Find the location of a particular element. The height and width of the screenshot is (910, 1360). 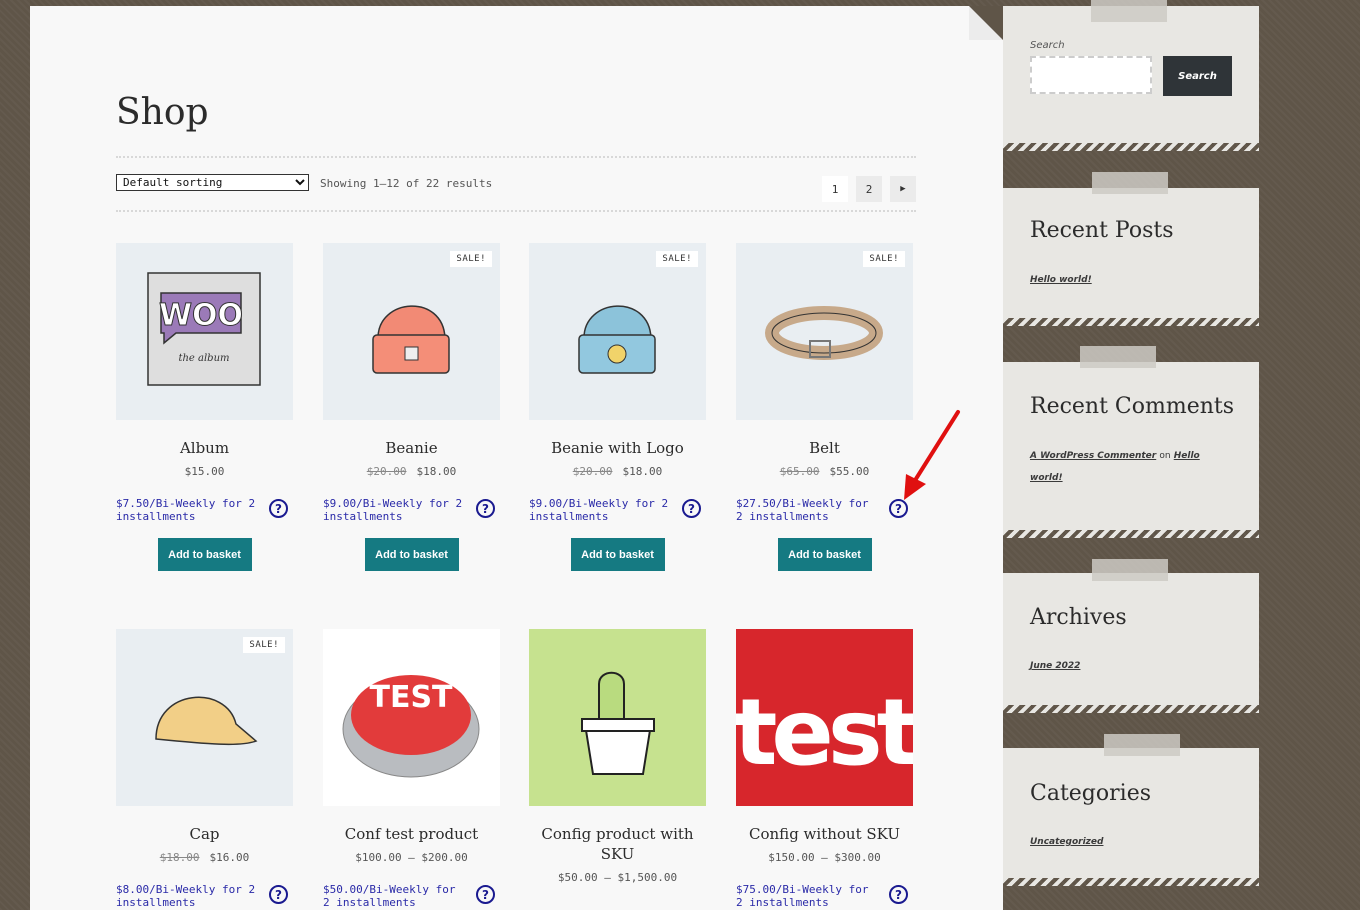

current-price: $50.00 – $1,500.00 is located at coordinates (617, 877).